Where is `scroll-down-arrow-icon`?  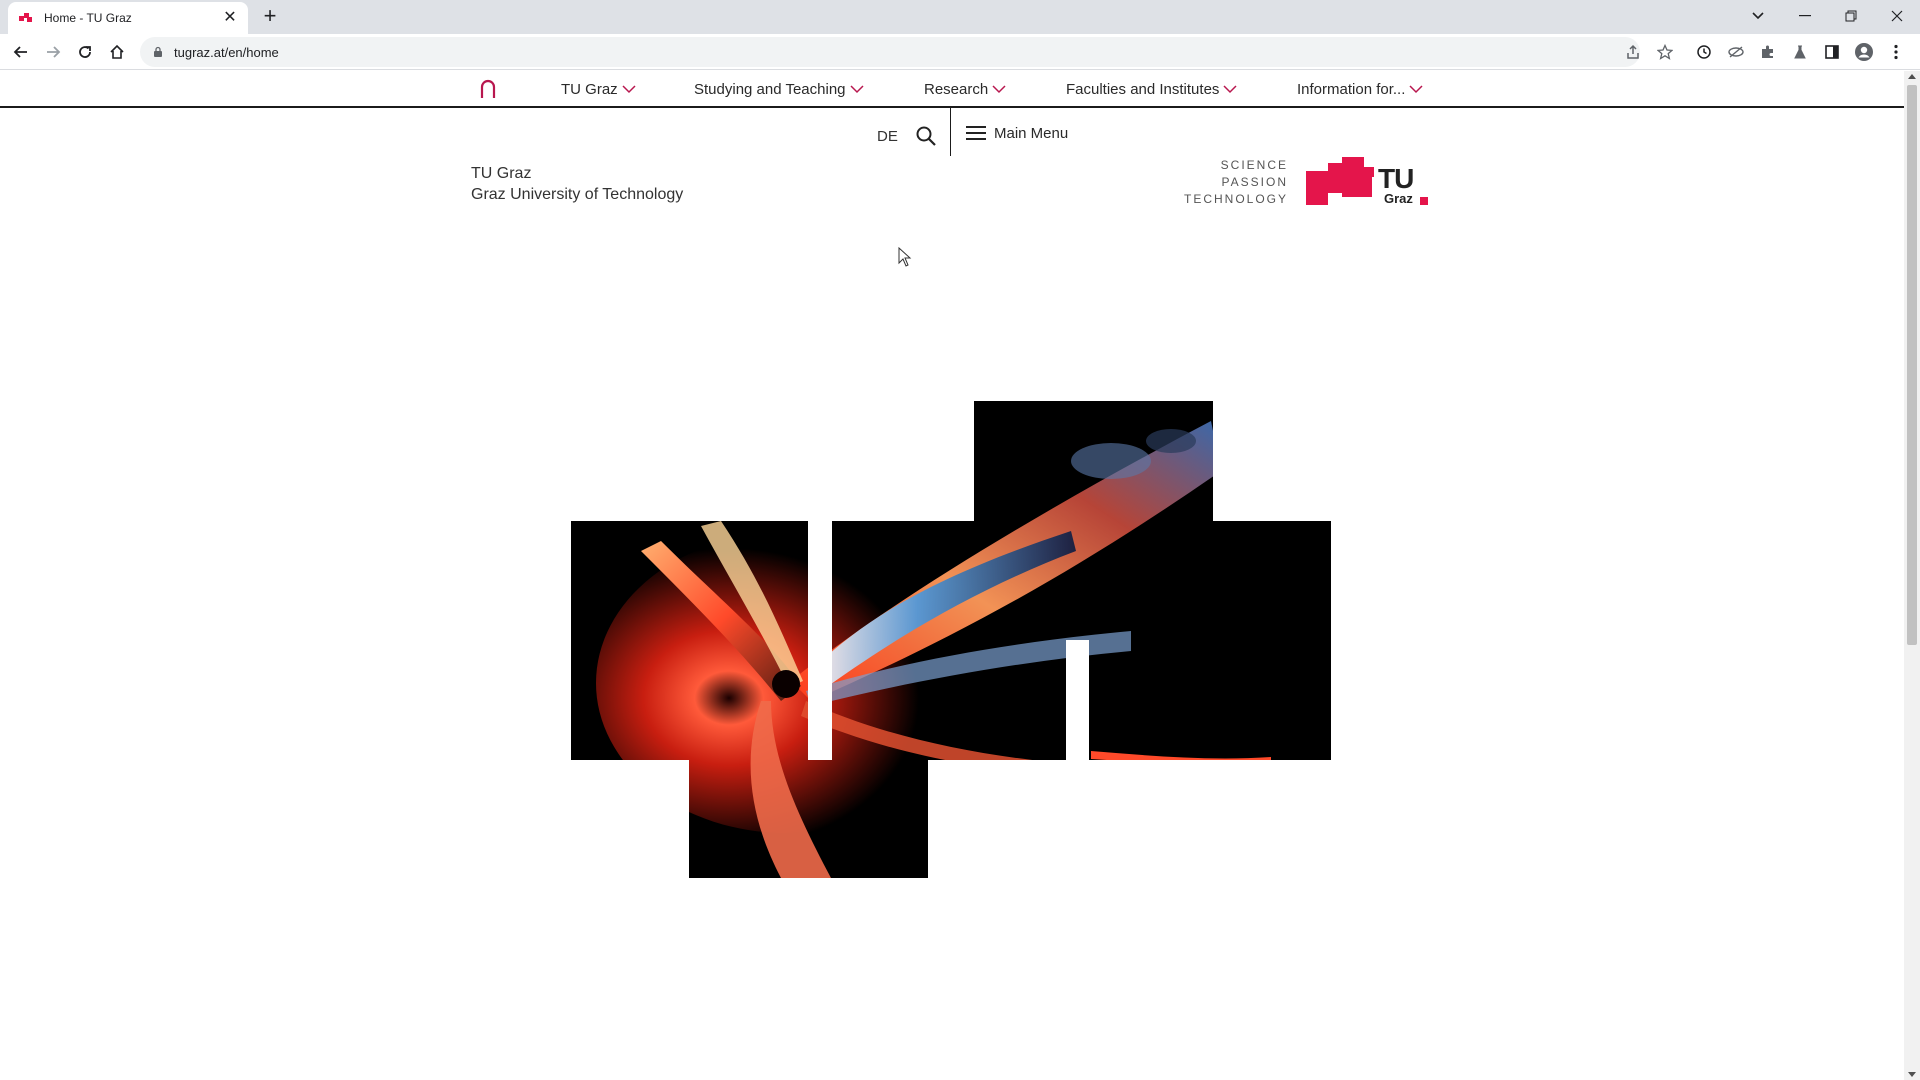
scroll-down-arrow-icon is located at coordinates (1912, 1074).